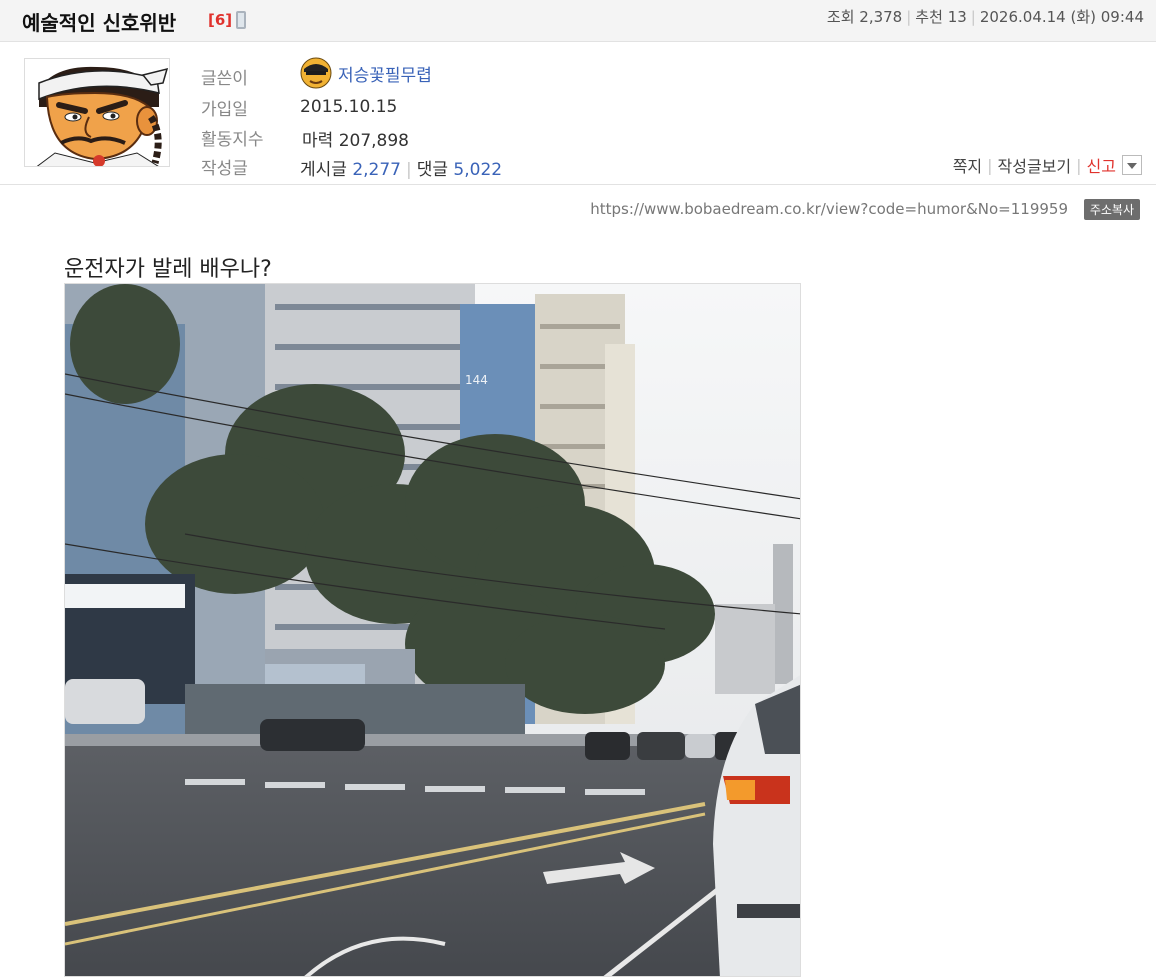 The height and width of the screenshot is (977, 1156). What do you see at coordinates (349, 107) in the screenshot?
I see `joined-date: 2015.10.15` at bounding box center [349, 107].